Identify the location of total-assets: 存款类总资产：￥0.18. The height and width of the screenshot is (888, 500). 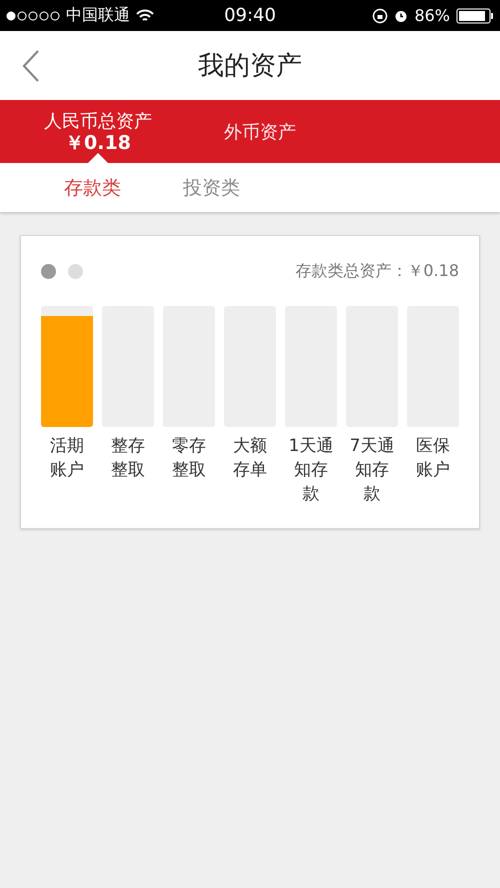
(377, 271).